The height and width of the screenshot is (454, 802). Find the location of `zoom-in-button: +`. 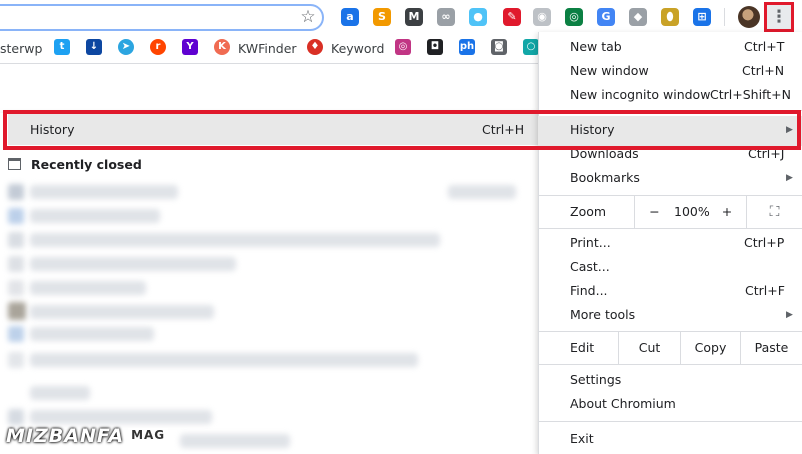

zoom-in-button: + is located at coordinates (727, 212).